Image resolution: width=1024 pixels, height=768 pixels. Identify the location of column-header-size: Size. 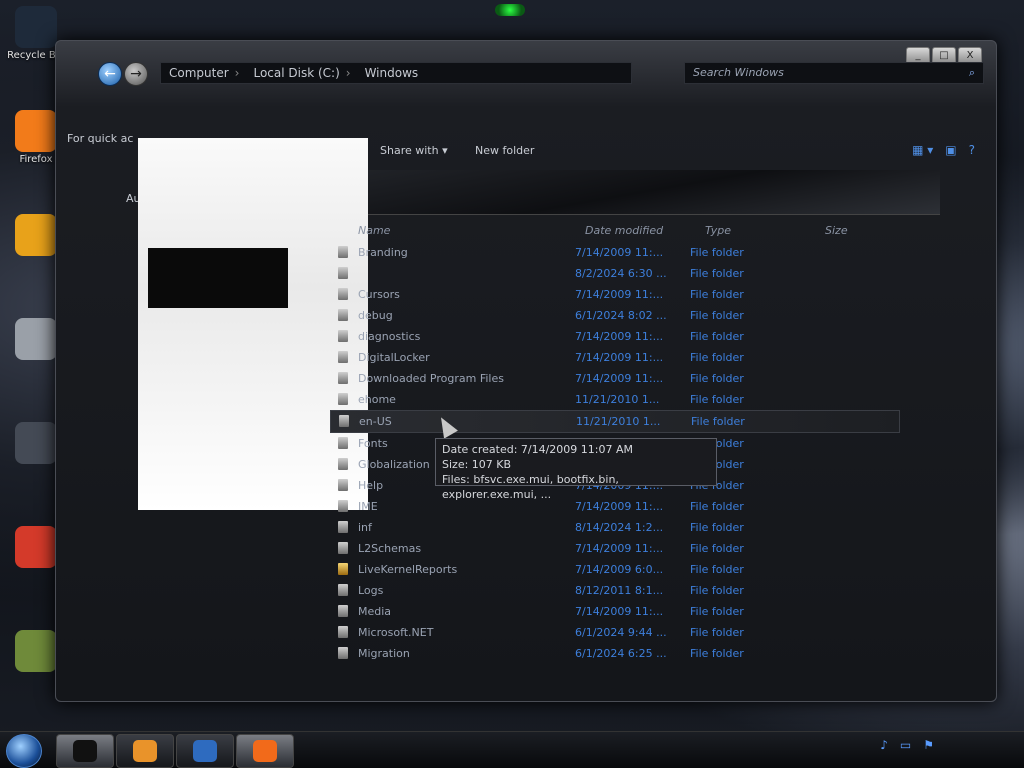
(836, 230).